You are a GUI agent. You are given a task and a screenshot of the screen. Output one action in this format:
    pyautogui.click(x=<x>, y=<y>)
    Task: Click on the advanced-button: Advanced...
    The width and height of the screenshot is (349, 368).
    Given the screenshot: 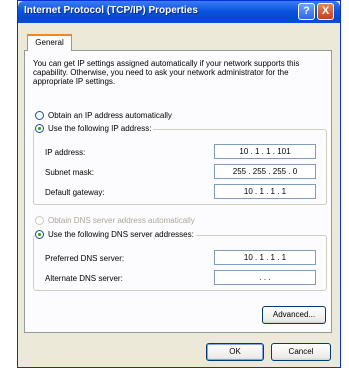 What is the action you would take?
    pyautogui.click(x=294, y=315)
    